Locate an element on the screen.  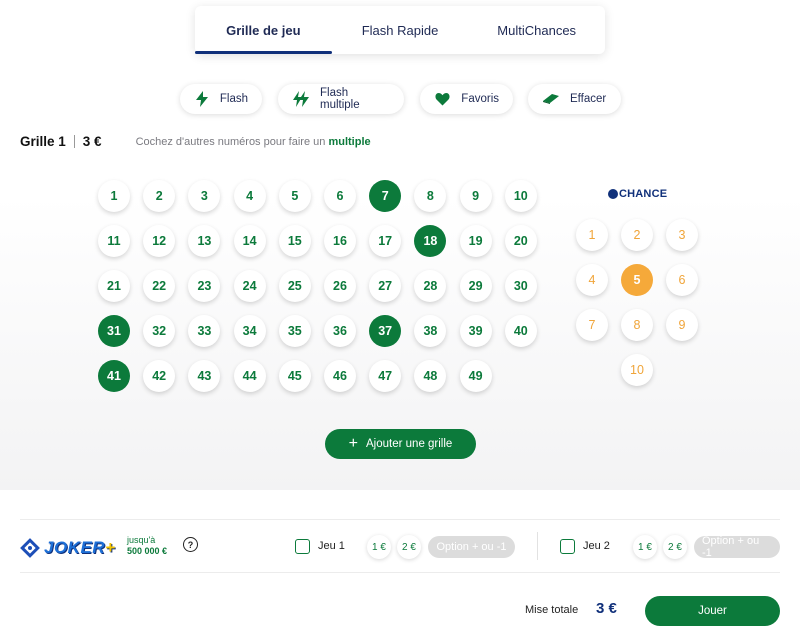
number-ball-12: 12 is located at coordinates (159, 241).